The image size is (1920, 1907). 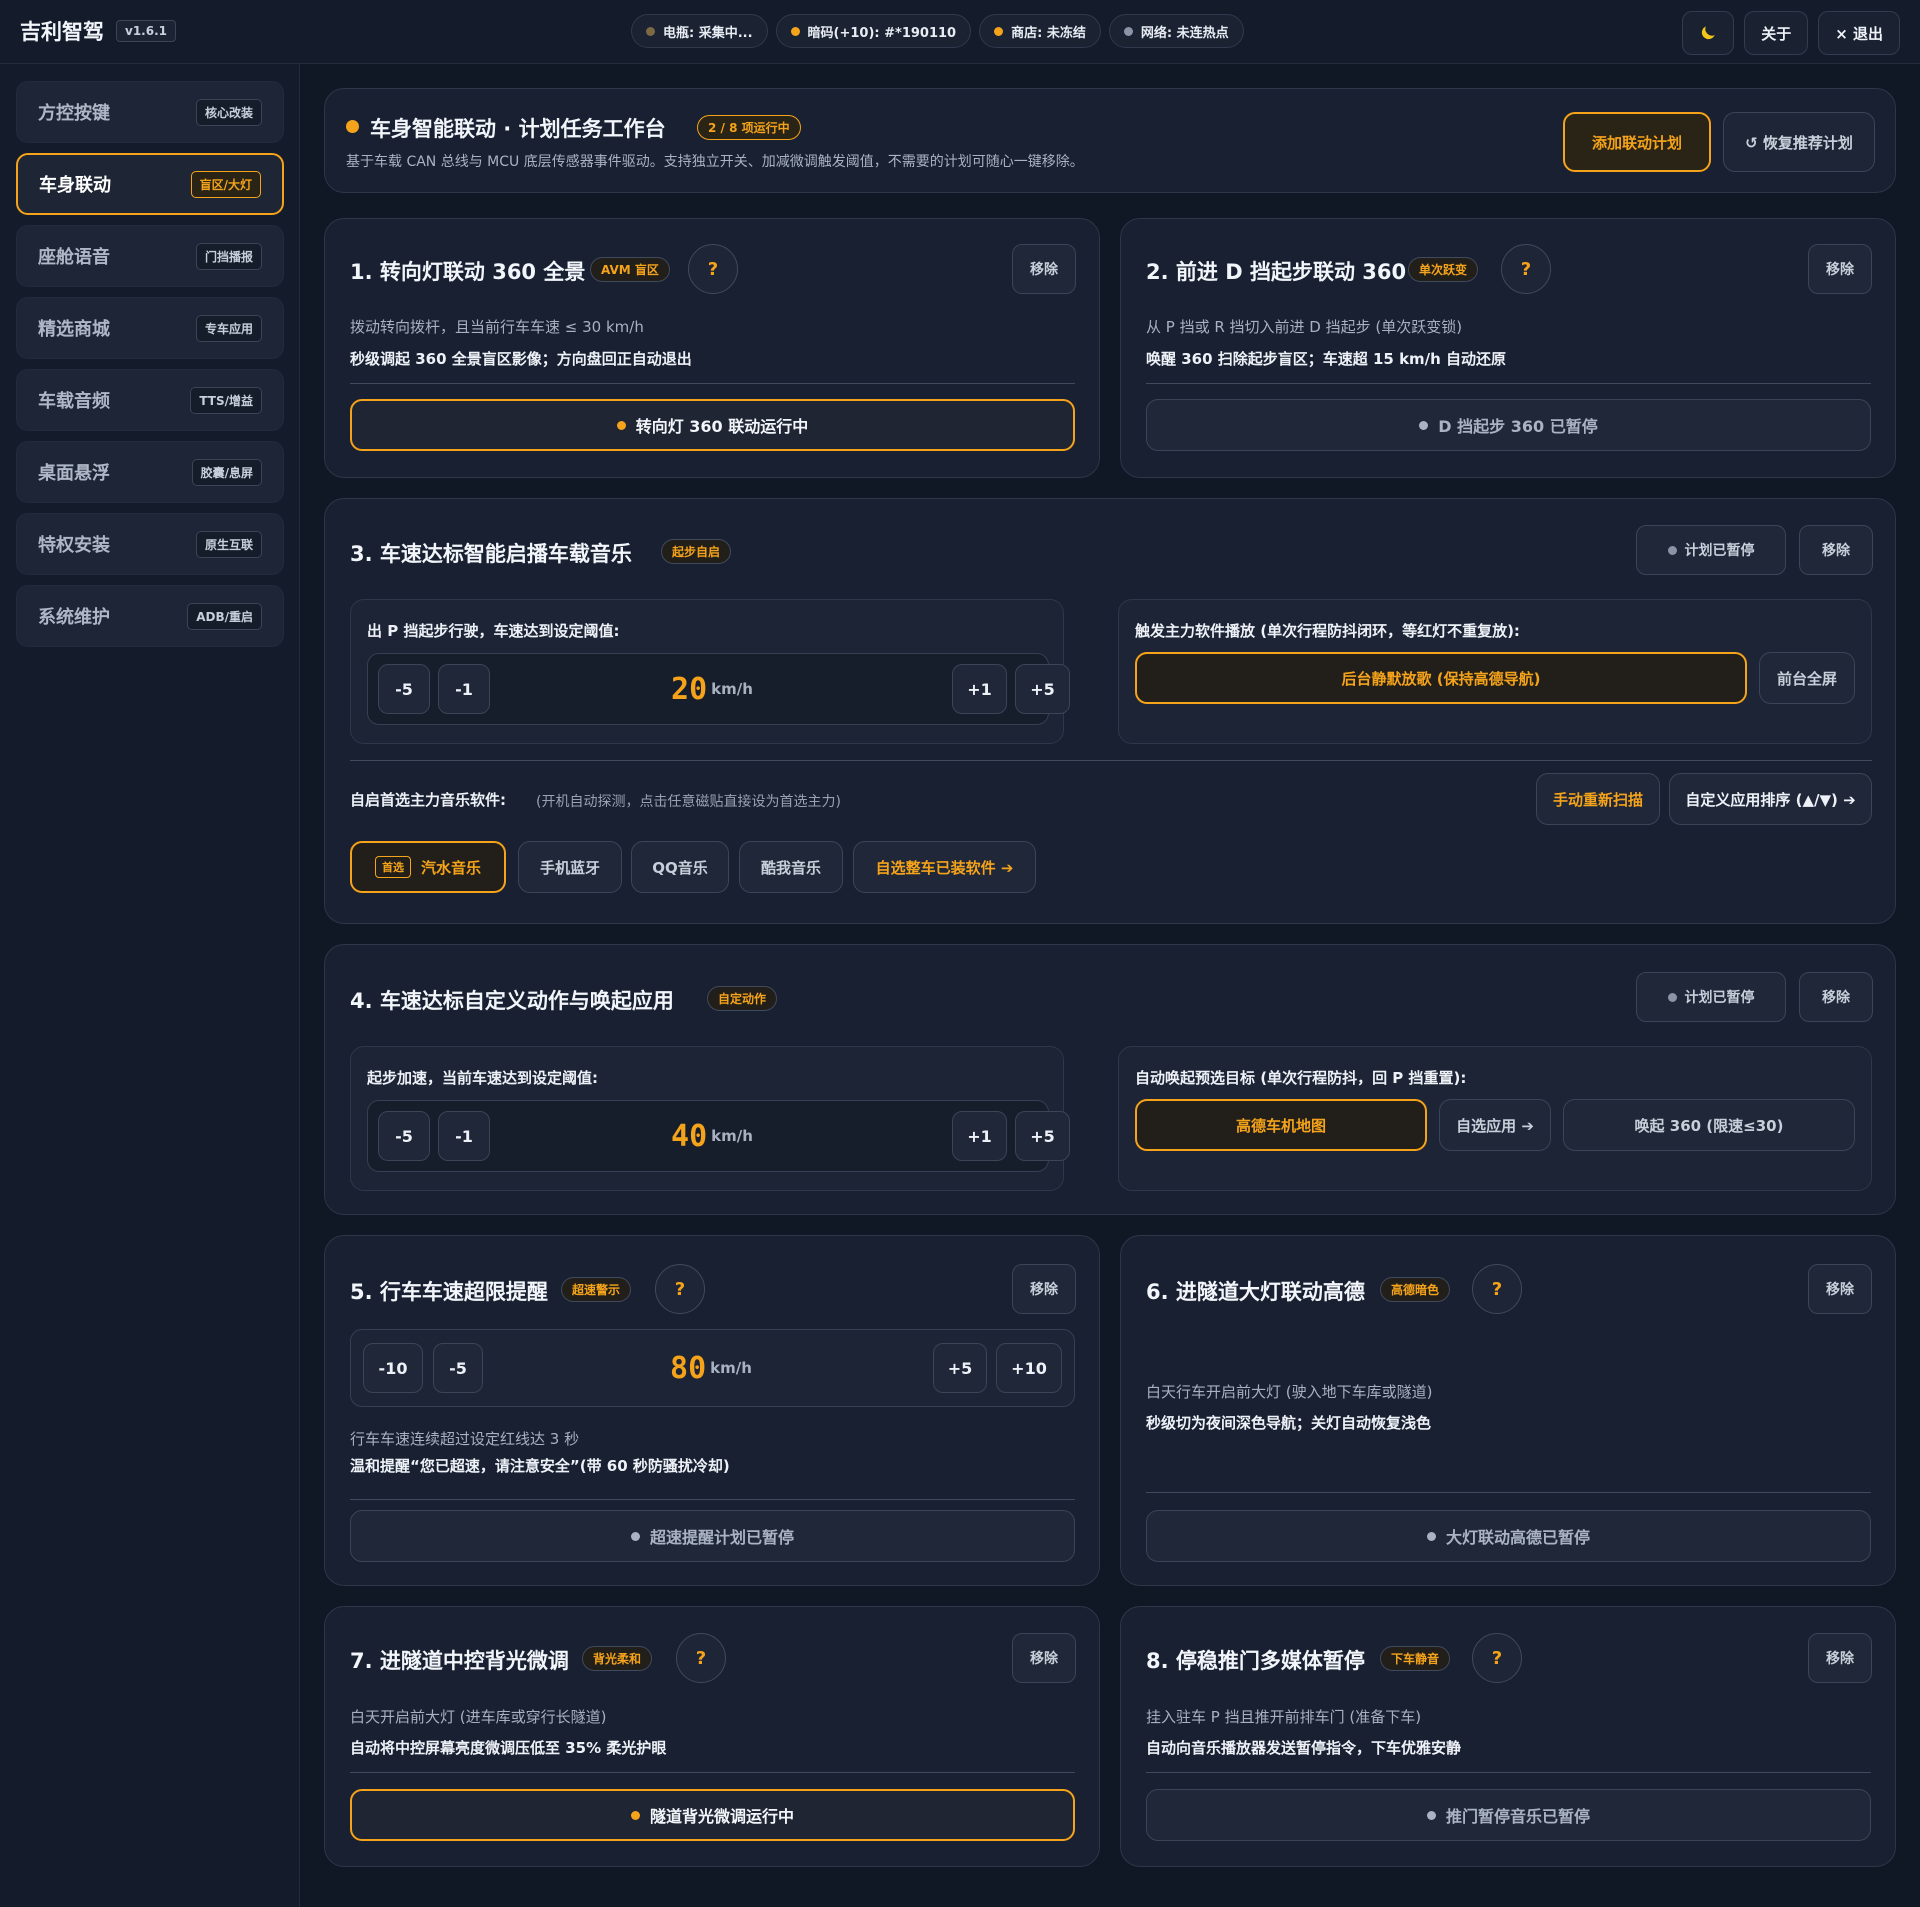 I want to click on speed-value: 20 km/h, so click(x=712, y=689).